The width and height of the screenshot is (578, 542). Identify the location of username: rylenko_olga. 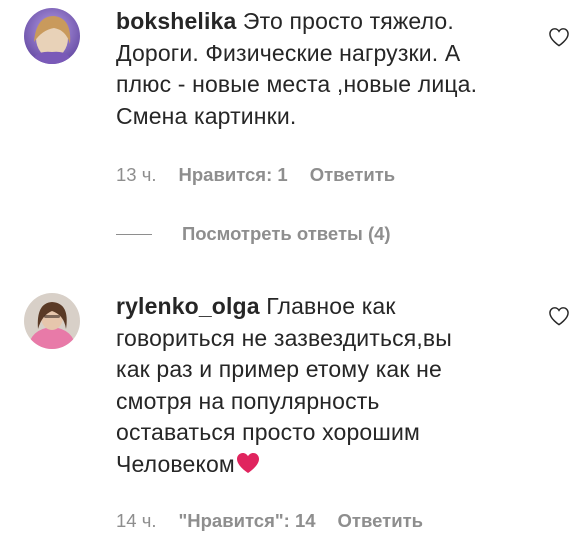
(188, 306).